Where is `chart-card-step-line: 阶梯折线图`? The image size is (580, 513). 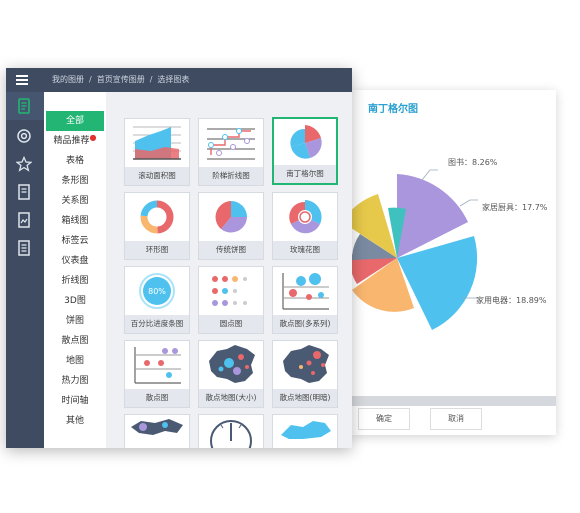
chart-card-step-line: 阶梯折线图 is located at coordinates (231, 152).